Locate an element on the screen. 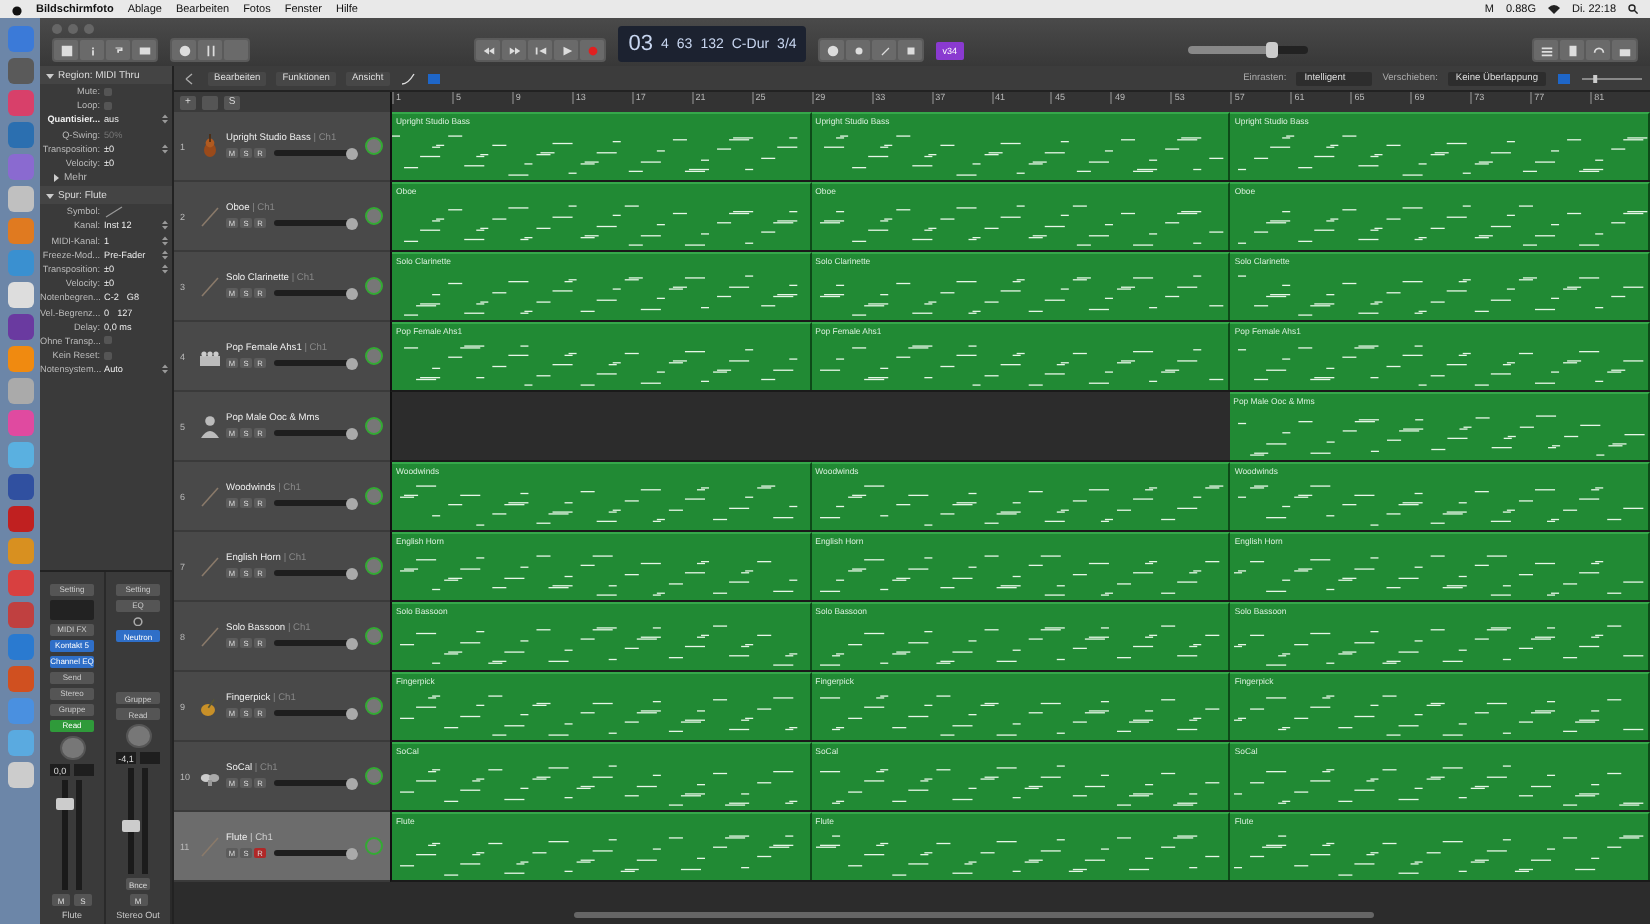 The image size is (1650, 924). info-icon is located at coordinates (92, 50).